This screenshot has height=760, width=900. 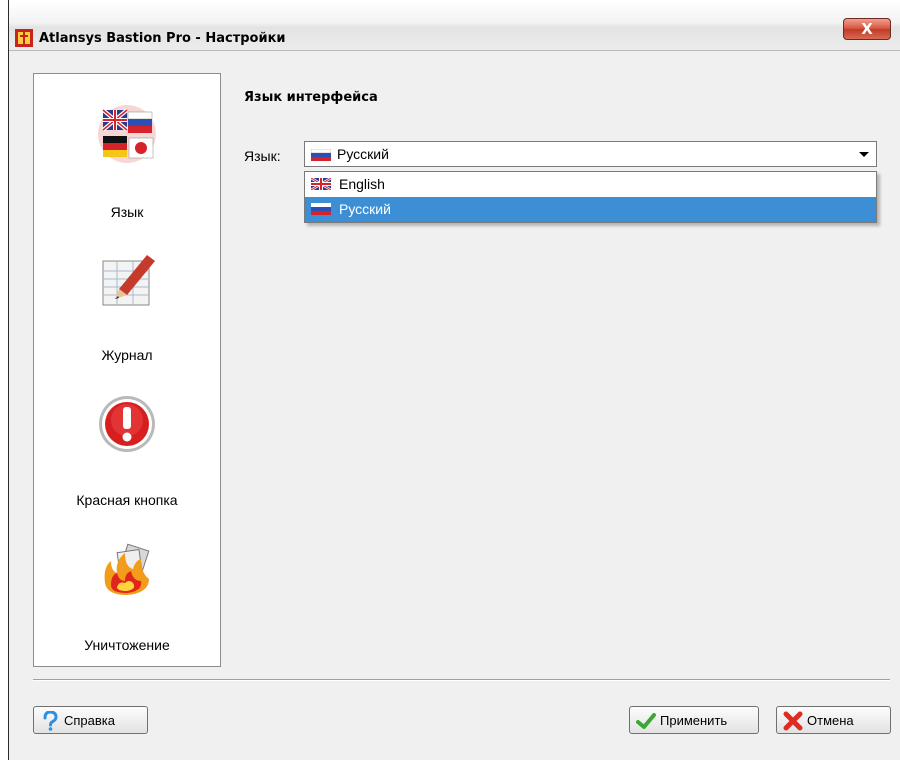 I want to click on apply-button: Применить, so click(x=694, y=720).